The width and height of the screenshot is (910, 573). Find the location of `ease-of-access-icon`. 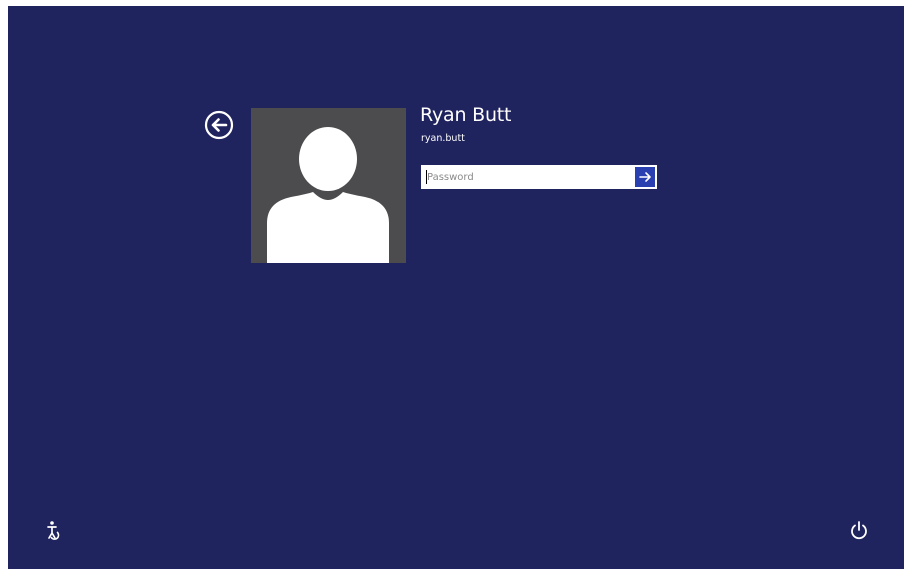

ease-of-access-icon is located at coordinates (53, 530).